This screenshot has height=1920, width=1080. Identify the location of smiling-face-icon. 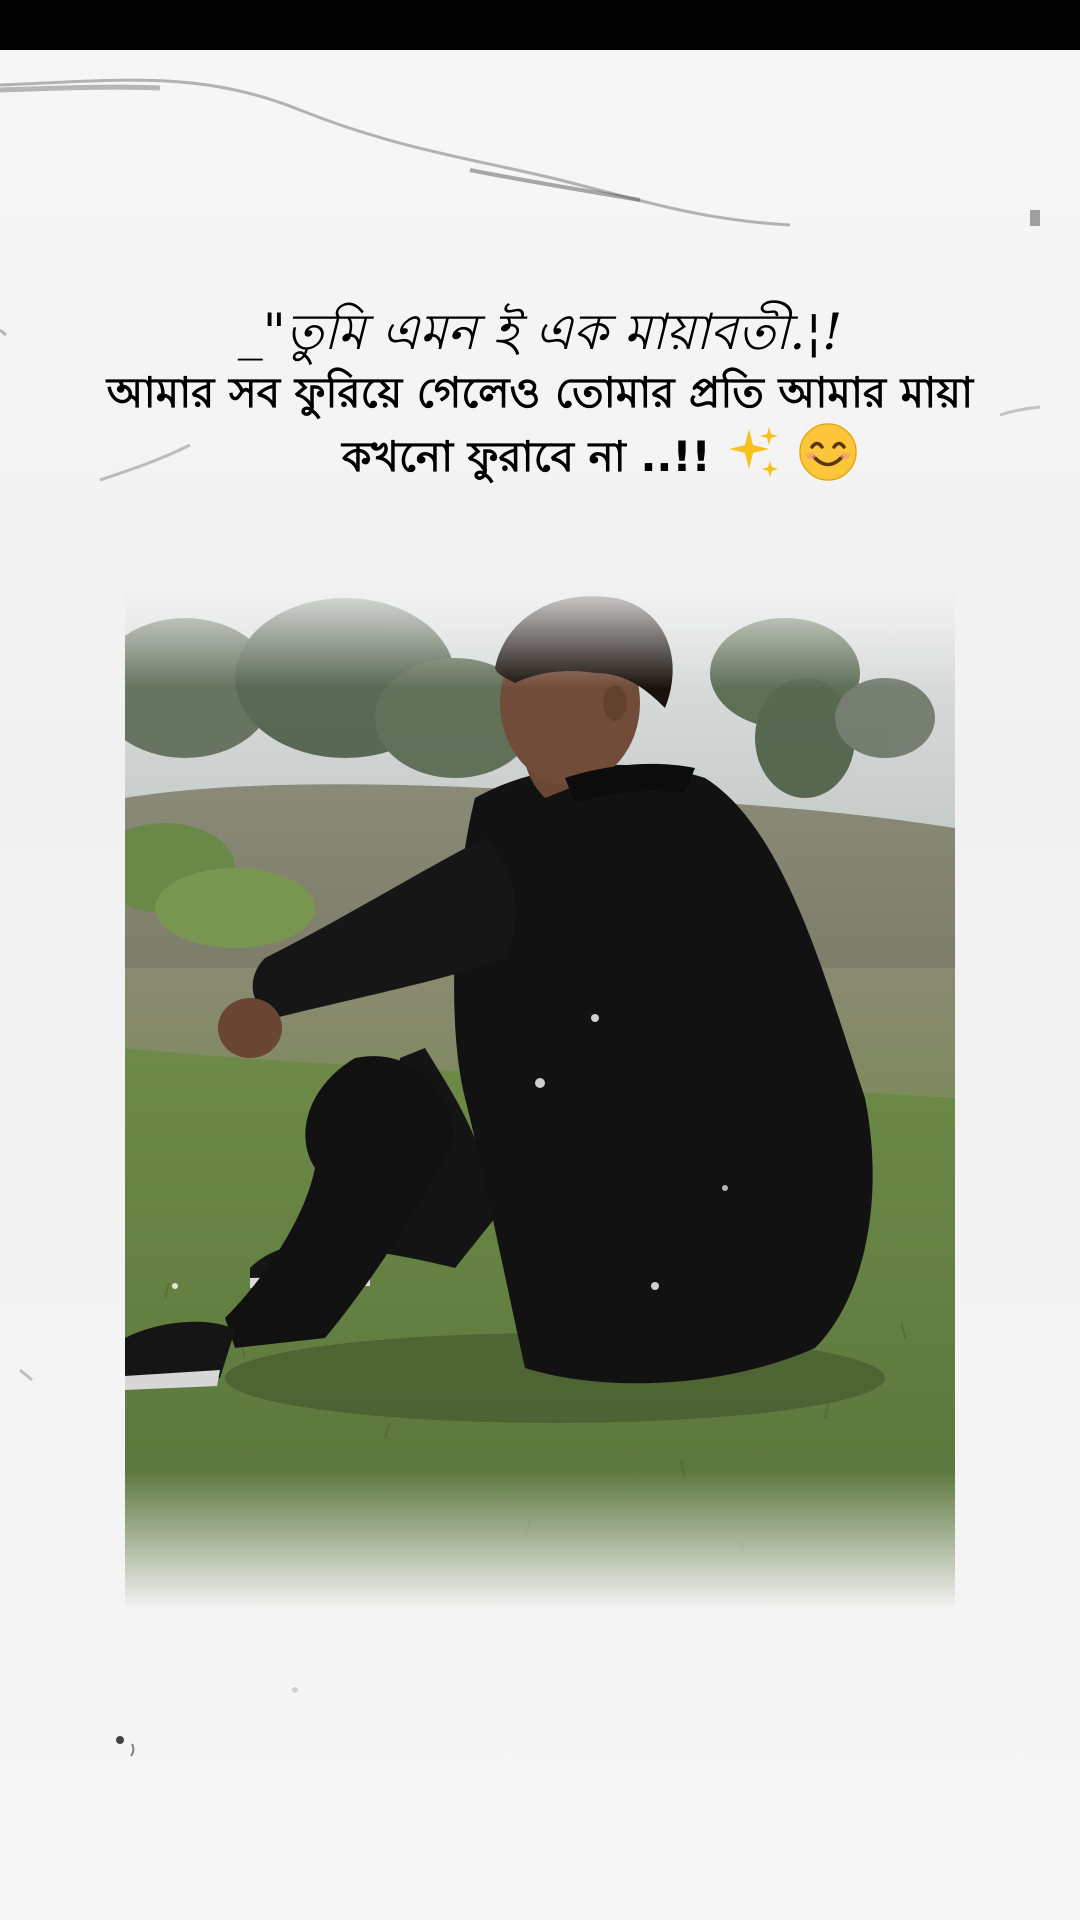
(828, 459).